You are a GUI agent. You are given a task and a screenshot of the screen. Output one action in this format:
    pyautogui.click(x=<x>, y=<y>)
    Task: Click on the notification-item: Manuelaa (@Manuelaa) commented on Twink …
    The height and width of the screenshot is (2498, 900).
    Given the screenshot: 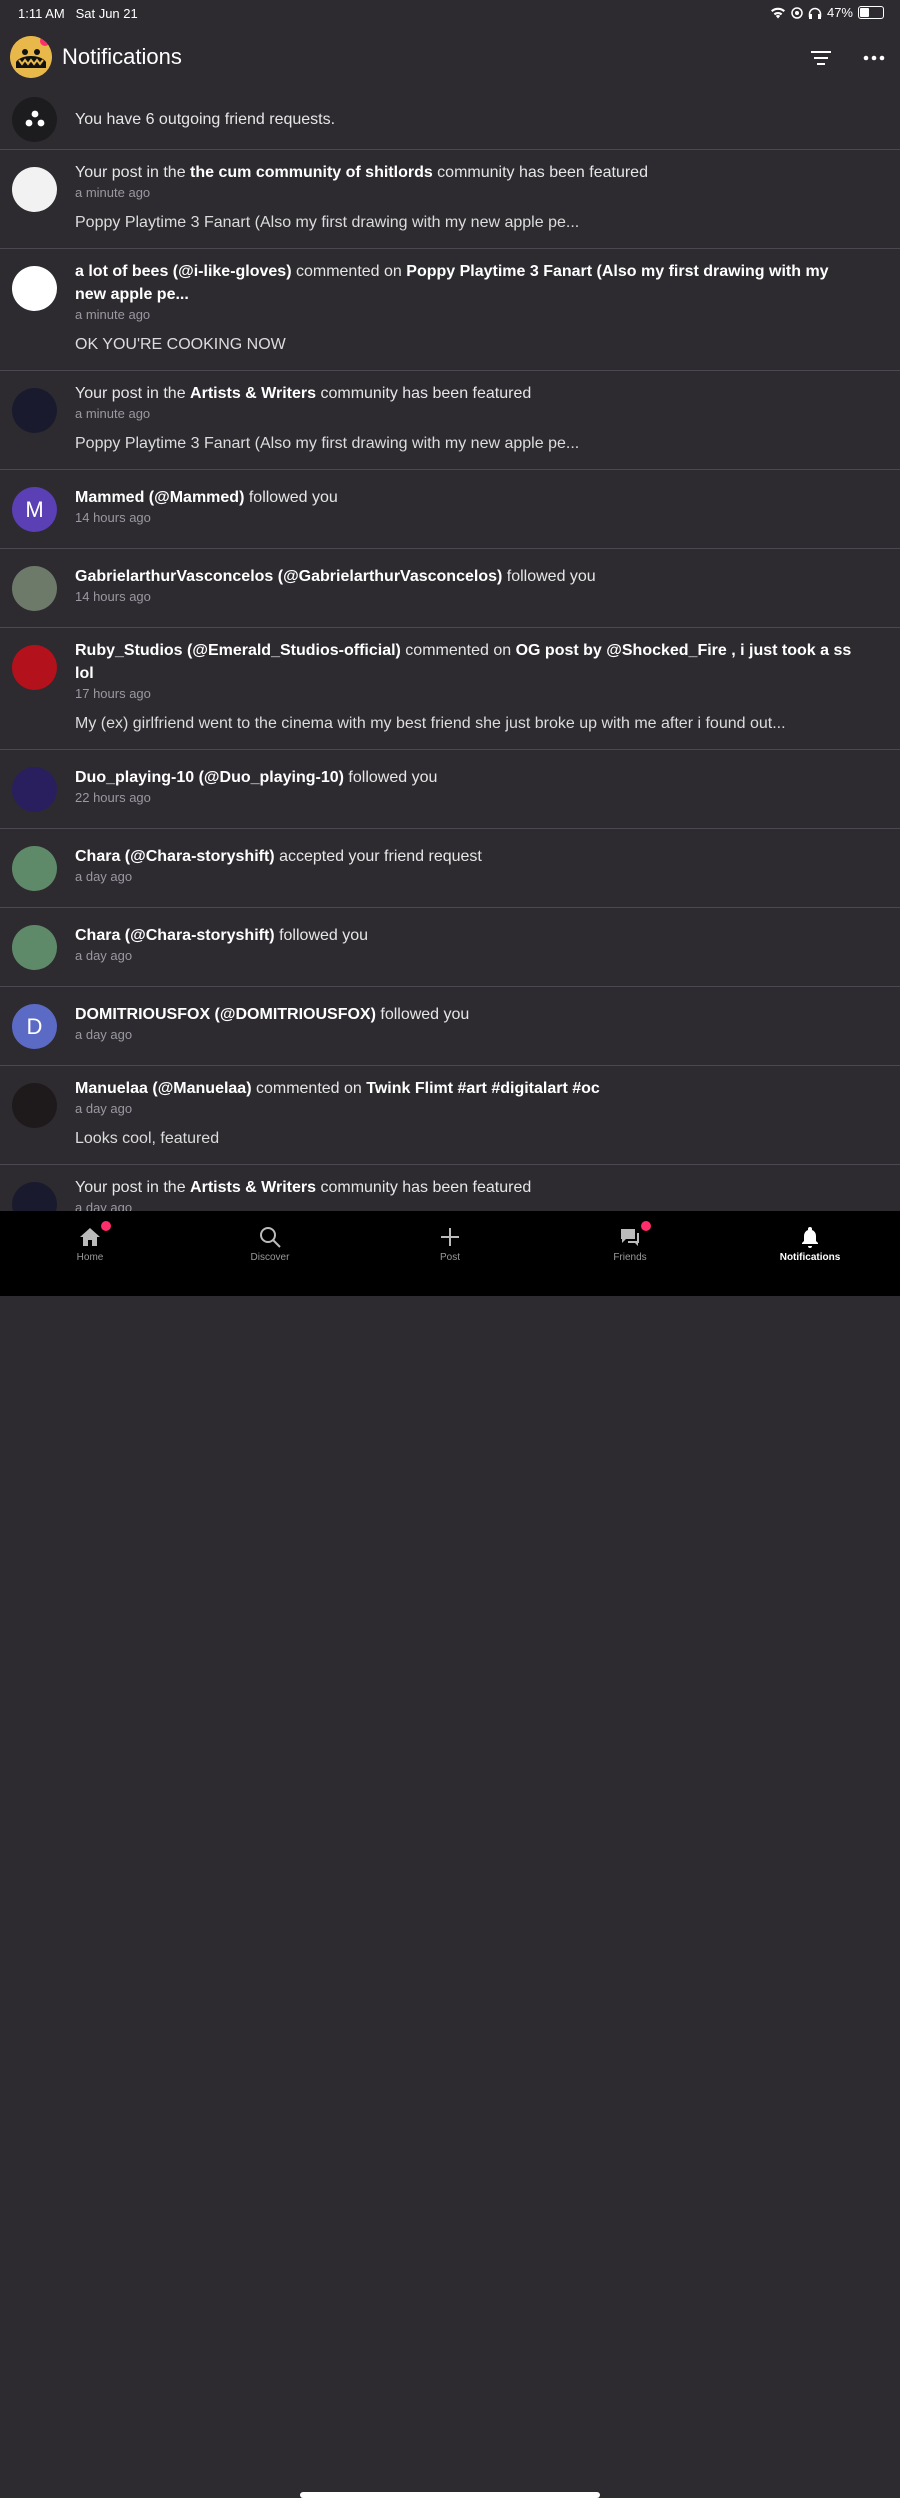 What is the action you would take?
    pyautogui.click(x=450, y=1115)
    